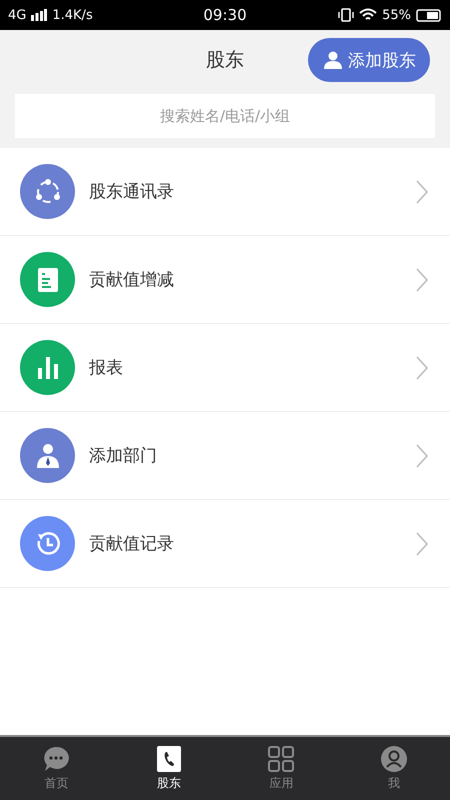 Image resolution: width=450 pixels, height=800 pixels. I want to click on grid-icon, so click(281, 759).